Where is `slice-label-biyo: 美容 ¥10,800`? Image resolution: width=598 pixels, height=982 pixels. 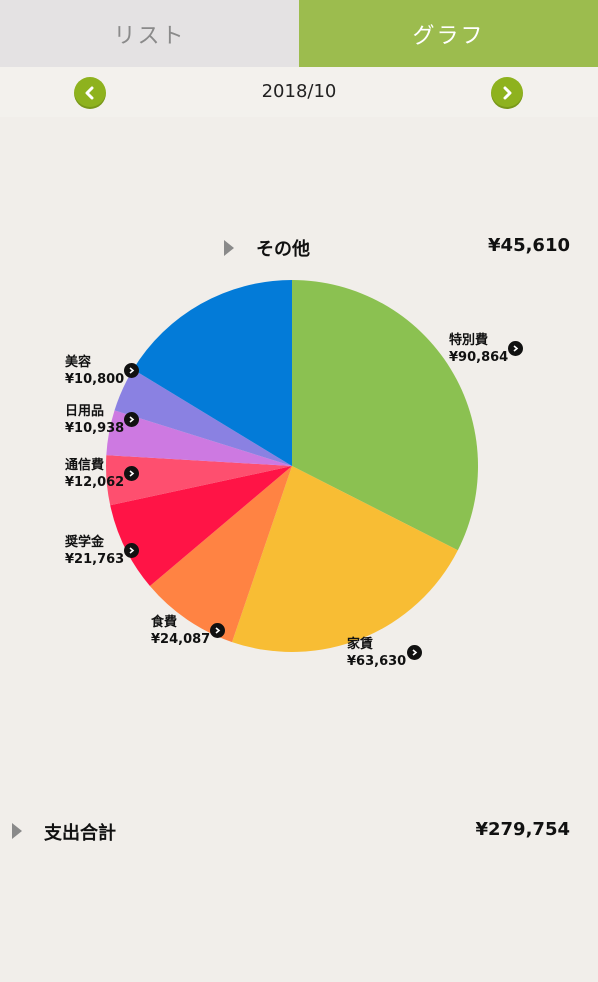 slice-label-biyo: 美容 ¥10,800 is located at coordinates (94, 371).